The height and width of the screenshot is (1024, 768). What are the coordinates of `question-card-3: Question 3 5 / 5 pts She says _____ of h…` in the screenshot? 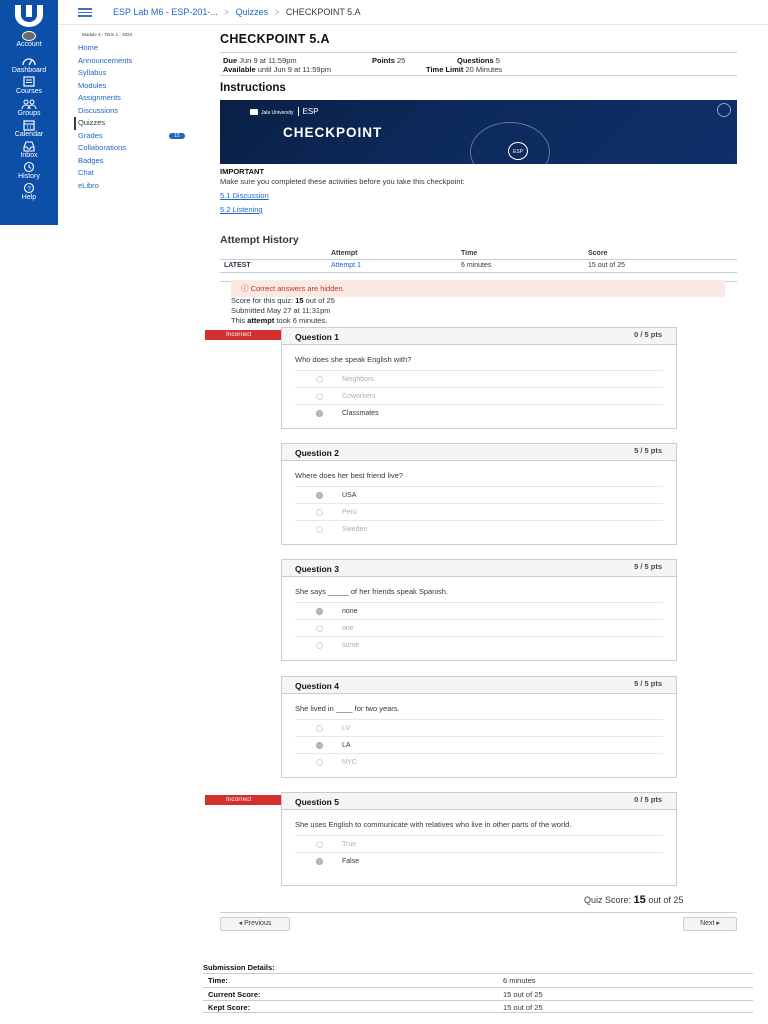 It's located at (479, 610).